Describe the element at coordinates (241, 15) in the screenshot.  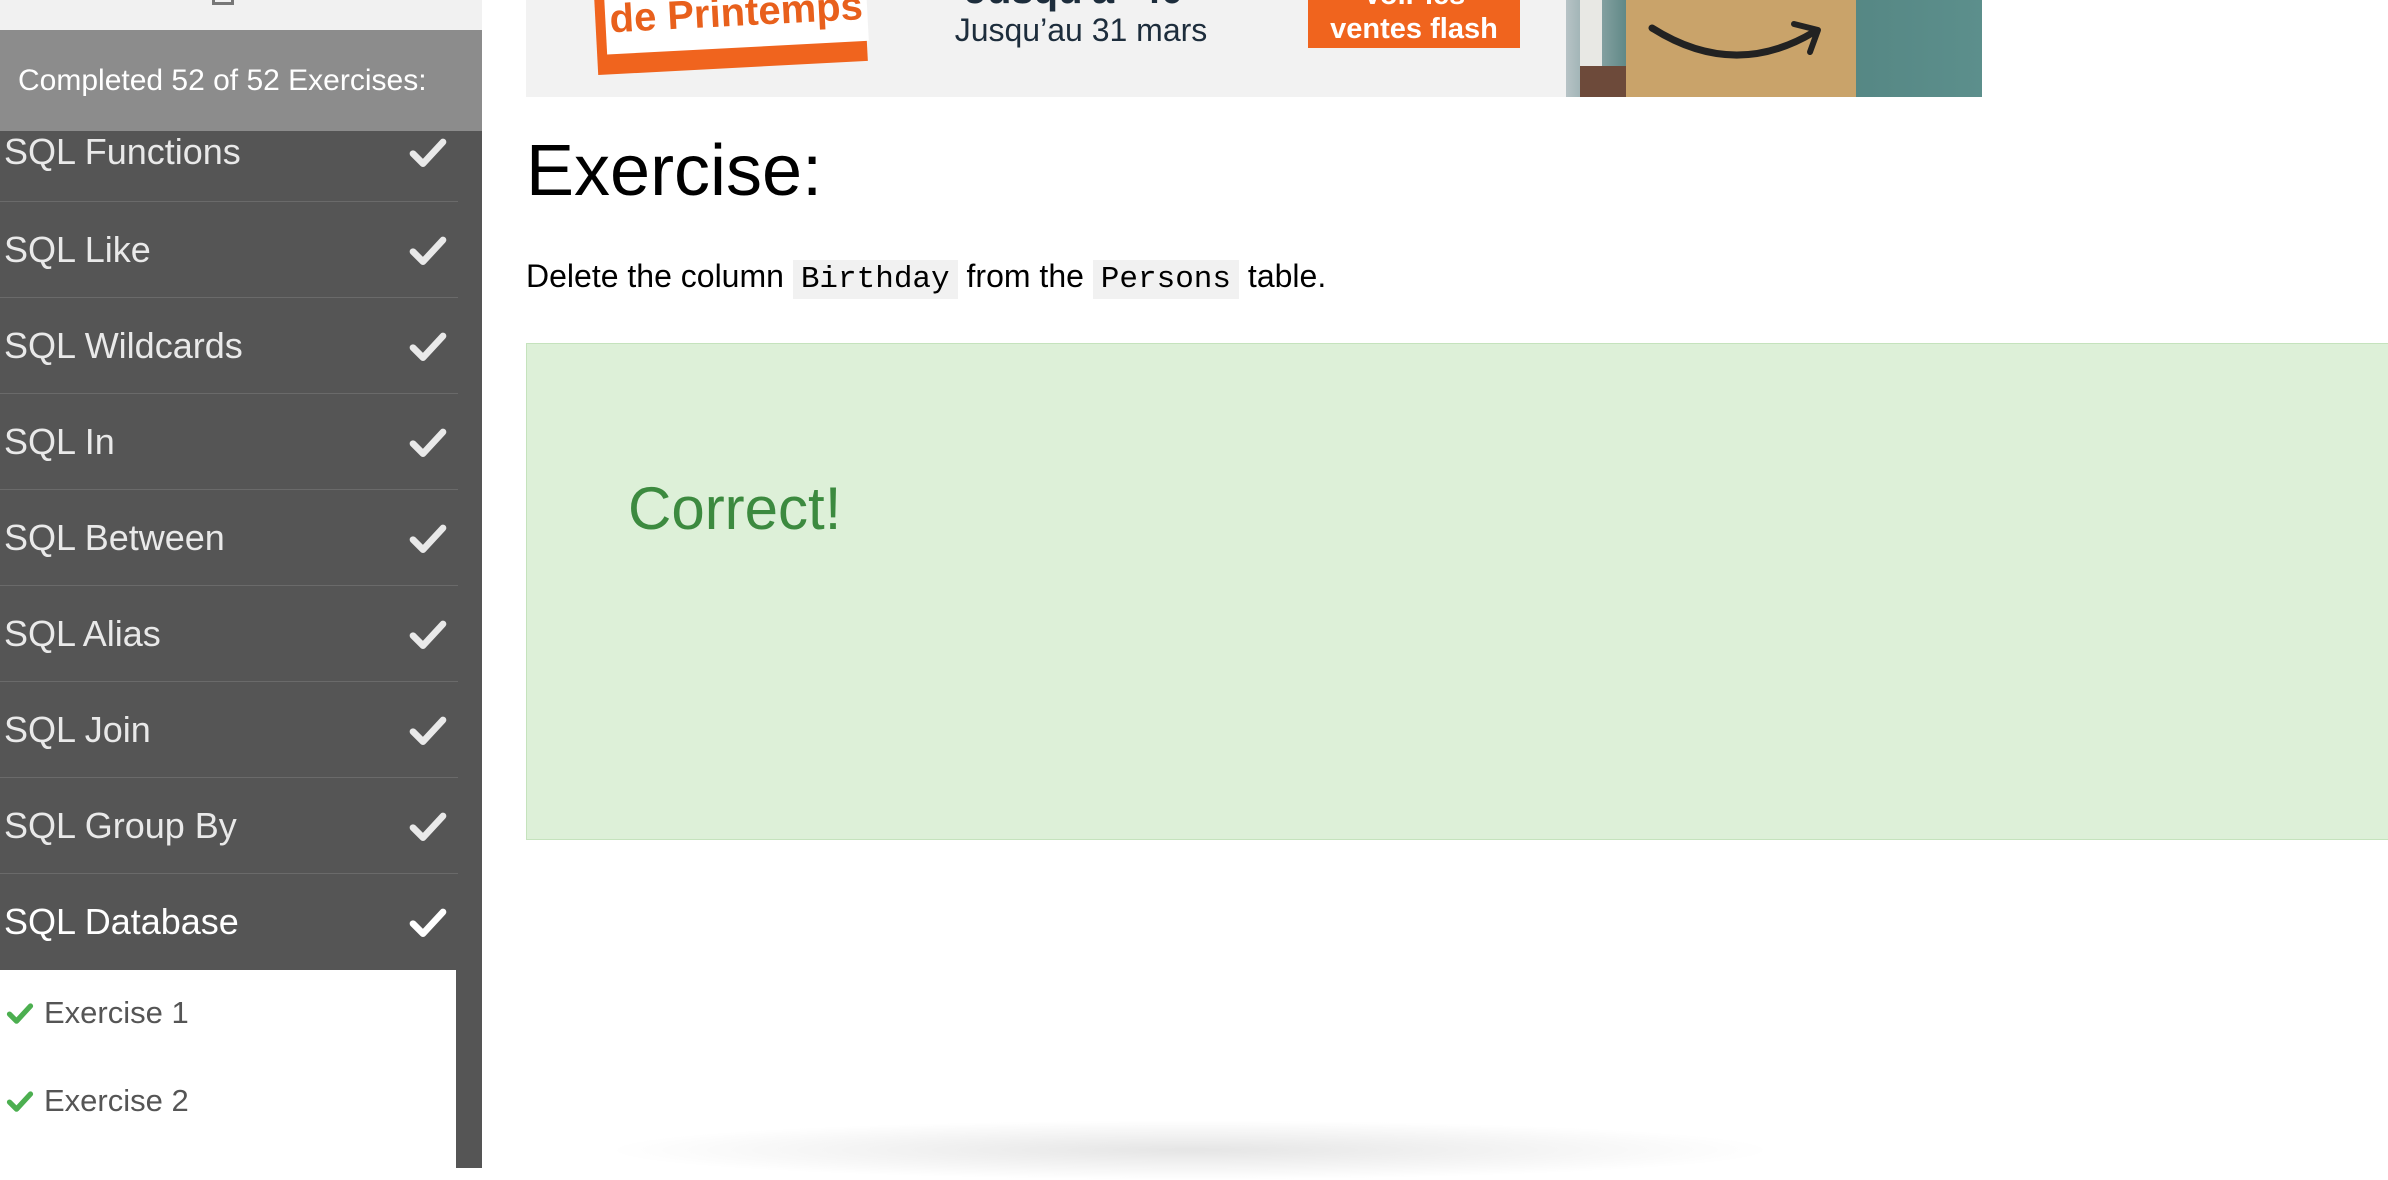
I see `sidebar-top-strip` at that location.